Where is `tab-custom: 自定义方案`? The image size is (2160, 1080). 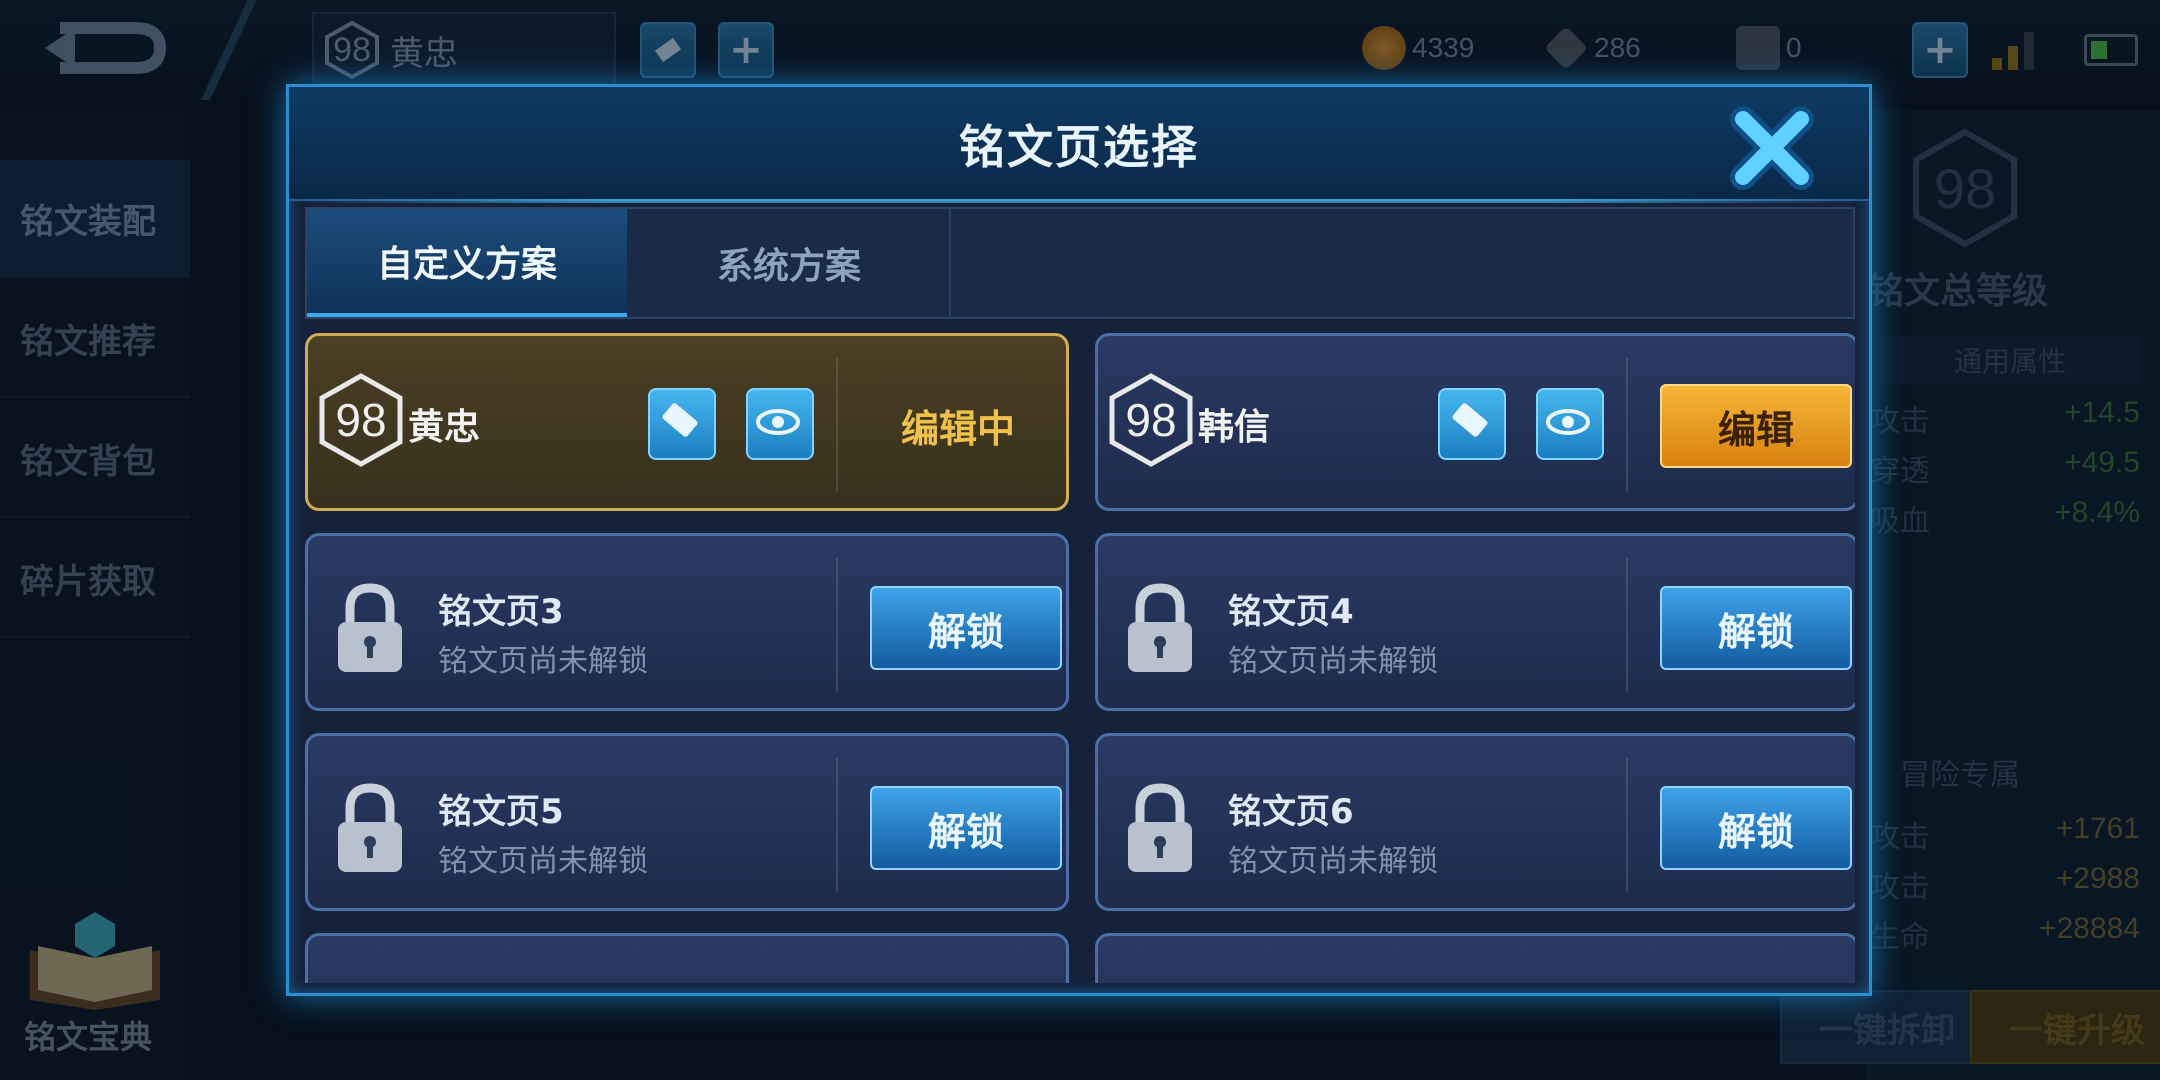 tab-custom: 自定义方案 is located at coordinates (467, 263).